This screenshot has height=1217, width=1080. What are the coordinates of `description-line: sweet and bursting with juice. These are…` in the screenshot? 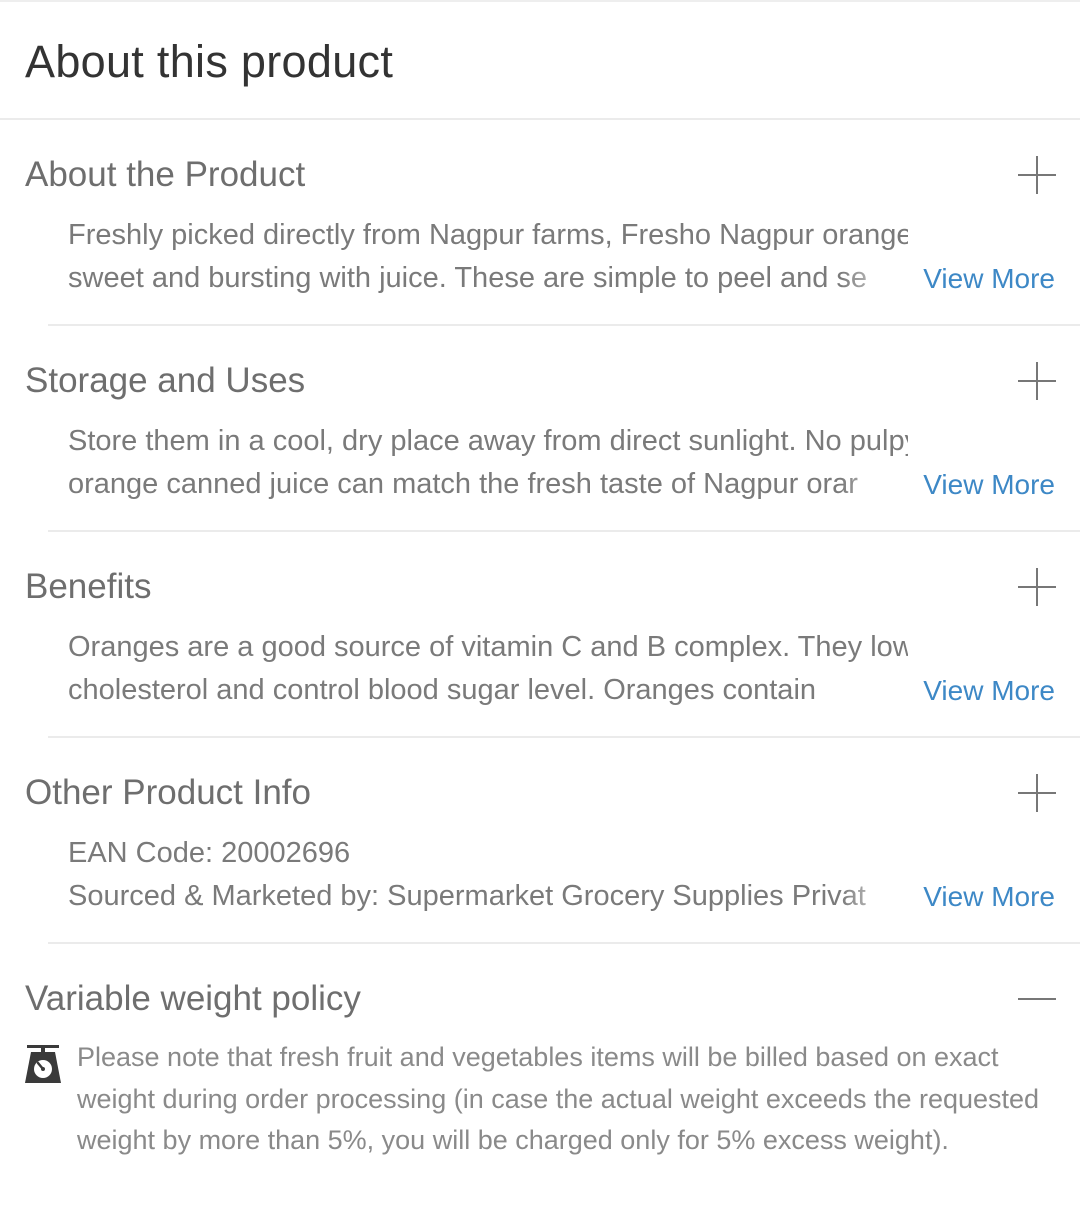 It's located at (468, 278).